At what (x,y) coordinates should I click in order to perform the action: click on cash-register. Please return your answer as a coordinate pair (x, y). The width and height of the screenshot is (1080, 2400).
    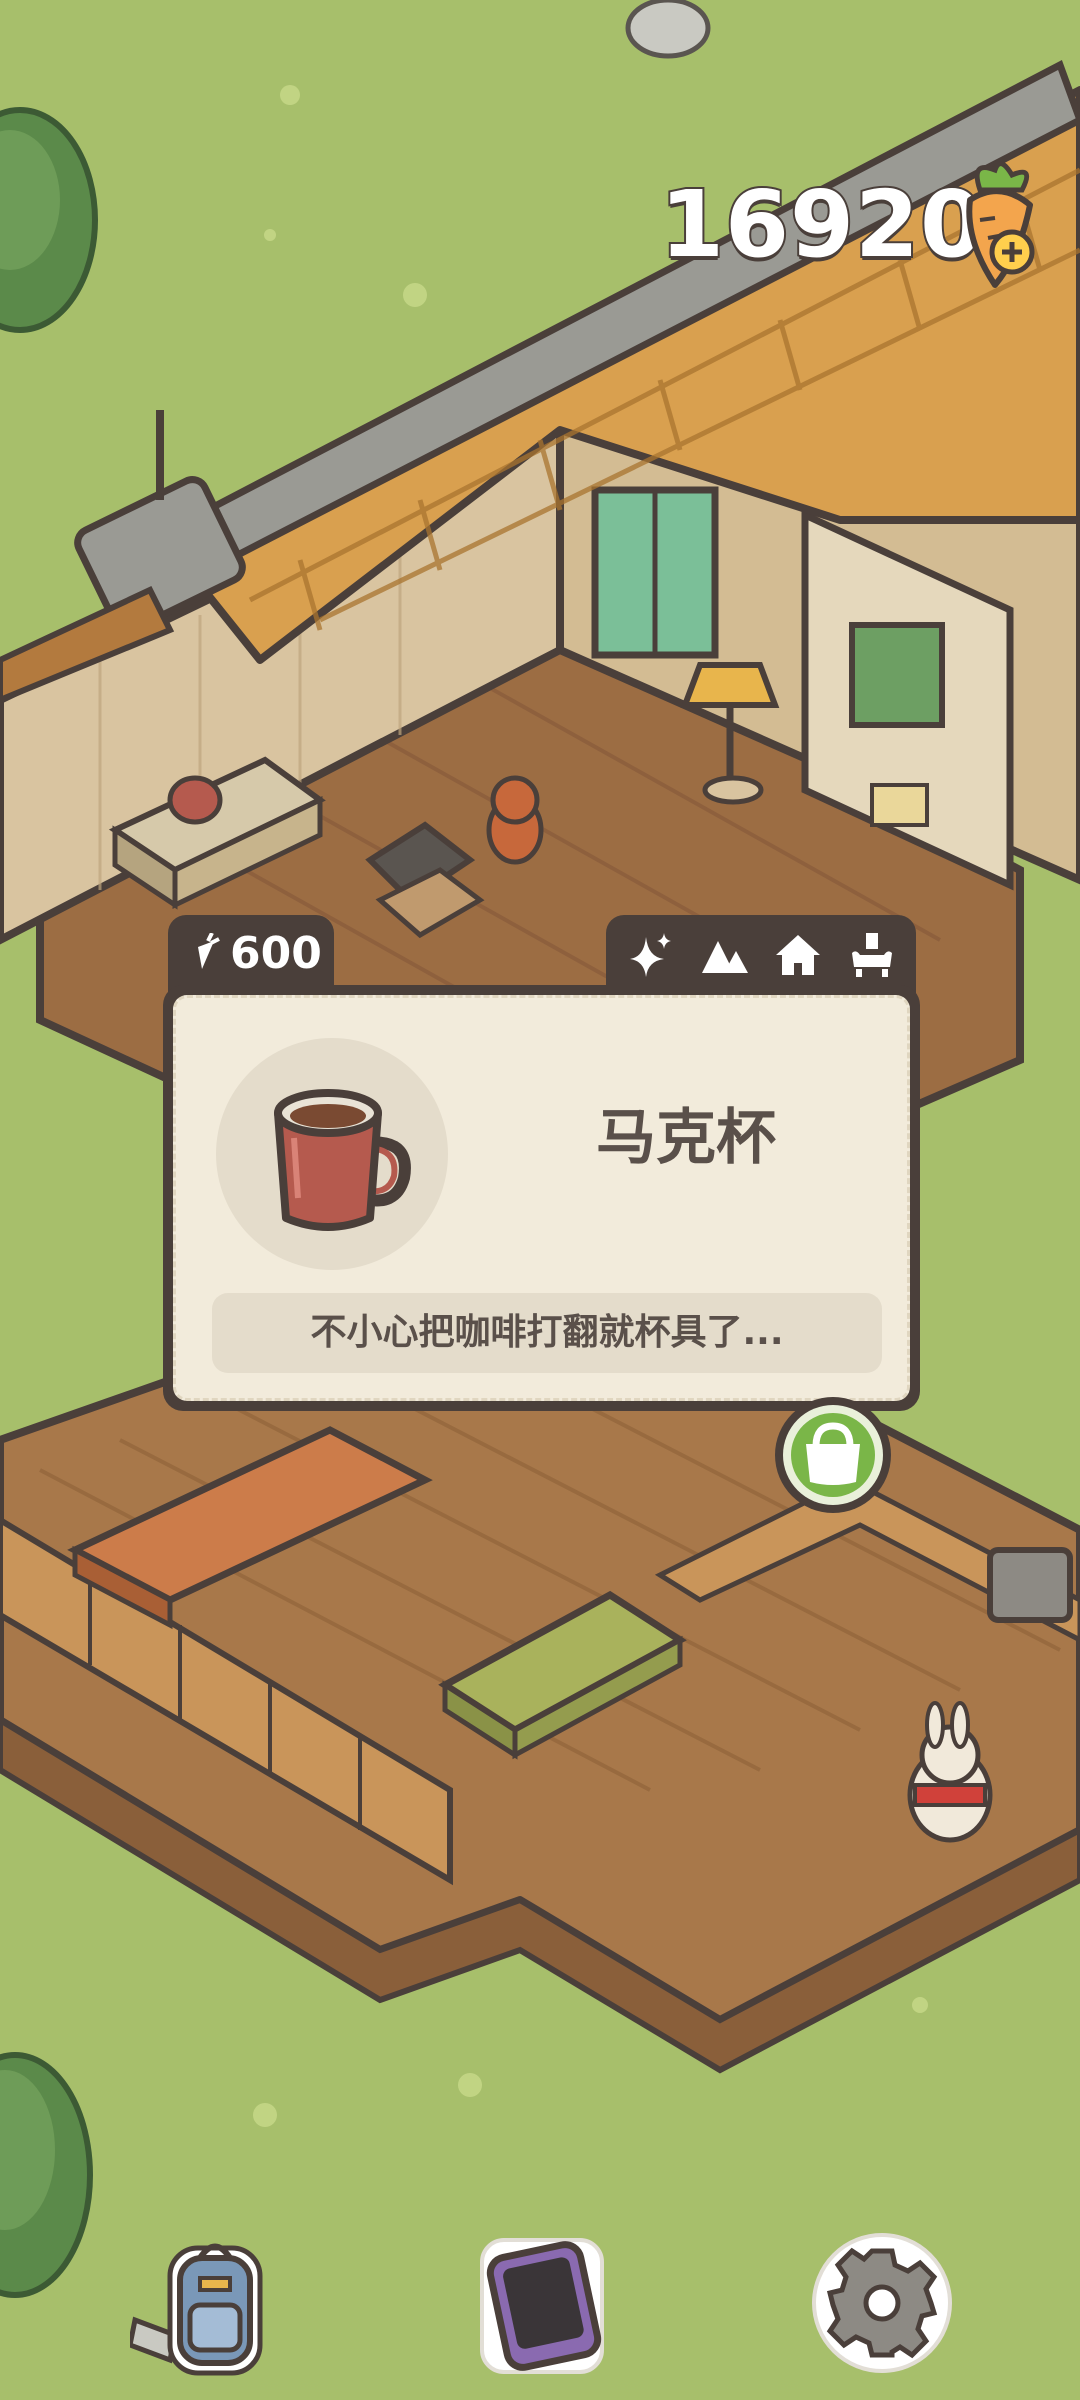
    Looking at the image, I should click on (1030, 1585).